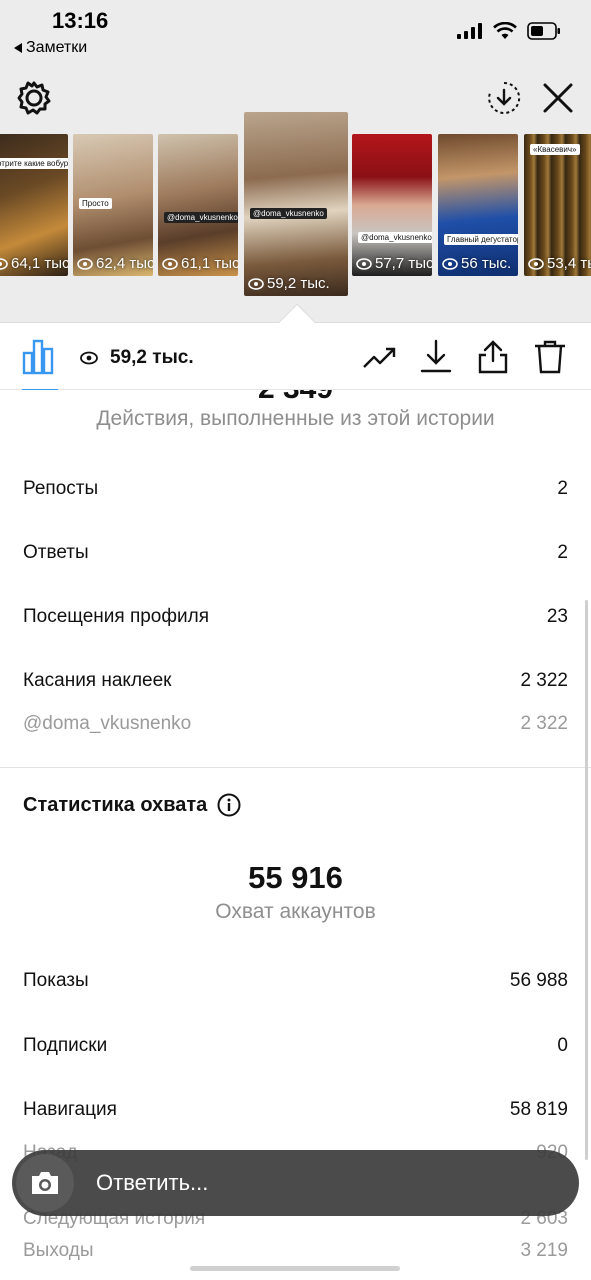 Image resolution: width=591 pixels, height=1280 pixels. Describe the element at coordinates (39, 263) in the screenshot. I see `thumbnail-views-label: 64,1 тыс.` at that location.